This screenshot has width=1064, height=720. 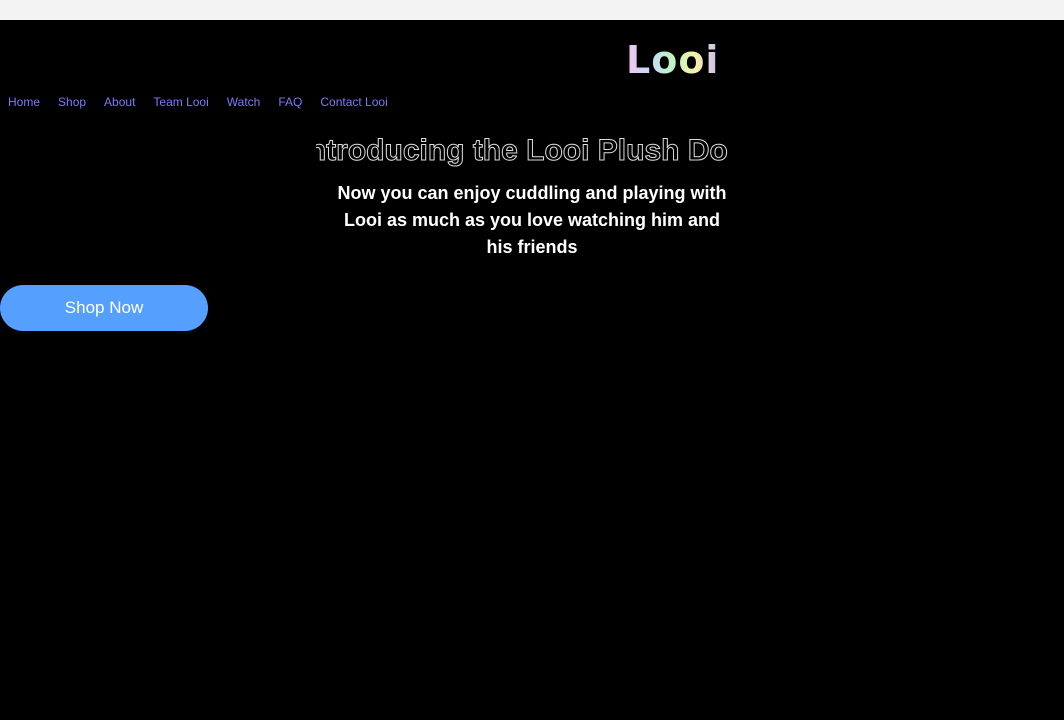 What do you see at coordinates (244, 102) in the screenshot?
I see `nav-watch: Watch` at bounding box center [244, 102].